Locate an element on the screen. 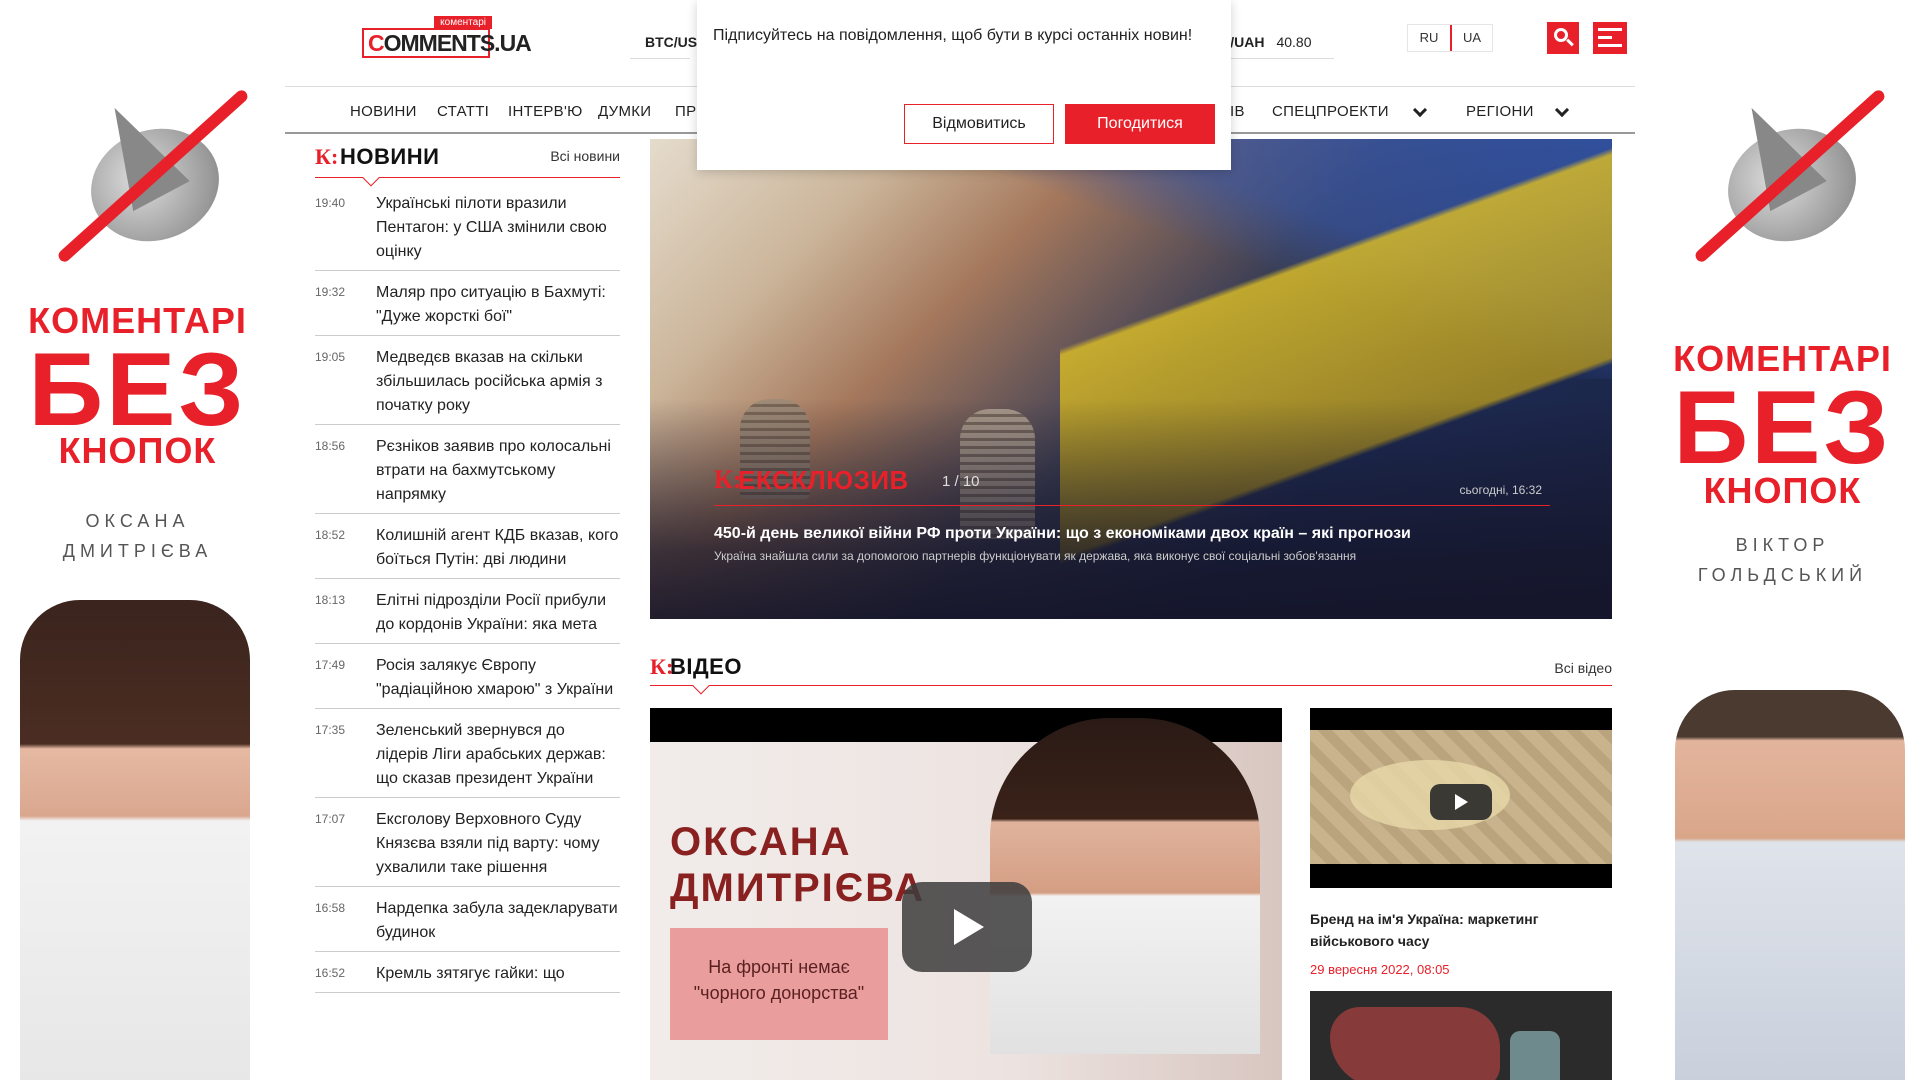 The width and height of the screenshot is (1920, 1080). news-time: 18:52 is located at coordinates (330, 535).